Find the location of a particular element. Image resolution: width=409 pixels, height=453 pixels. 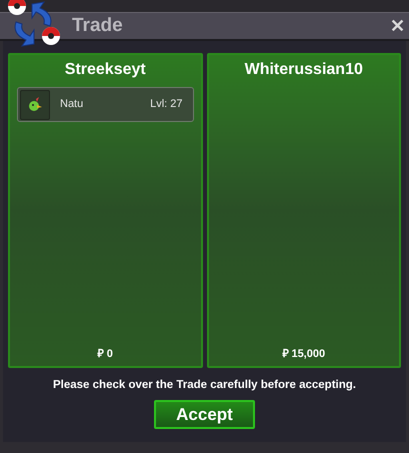

player-name: Whiterussian10 is located at coordinates (303, 70).